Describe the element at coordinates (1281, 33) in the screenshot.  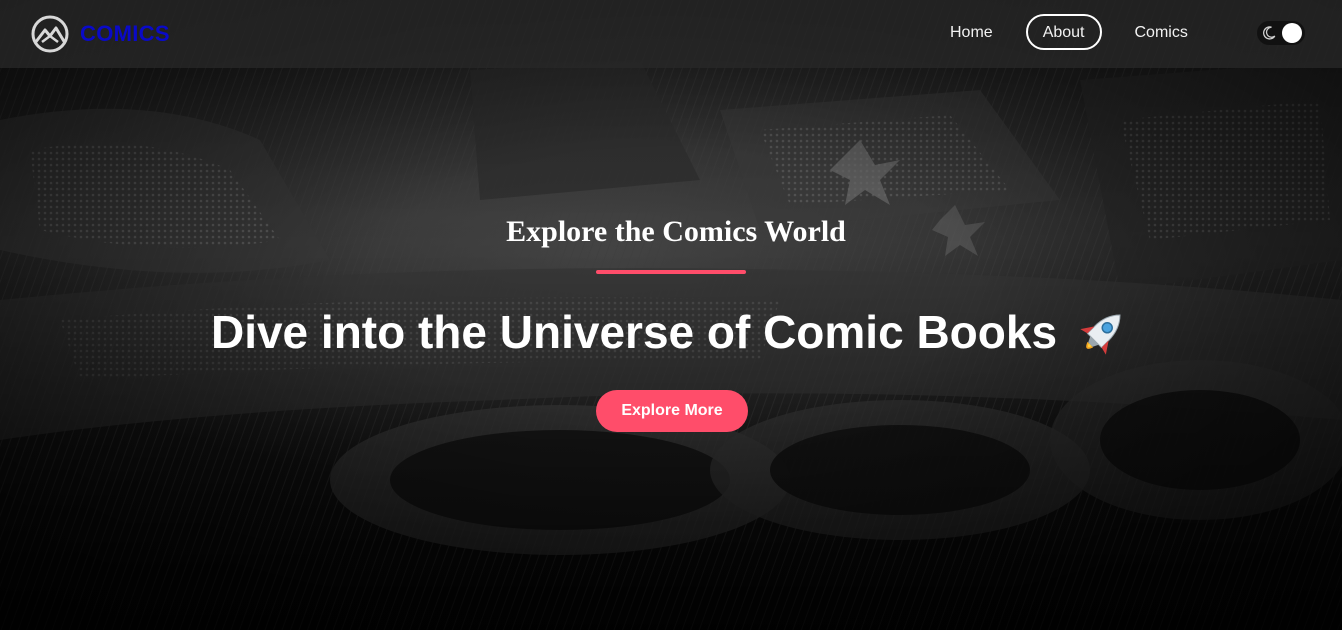
I see `theme-toggle` at that location.